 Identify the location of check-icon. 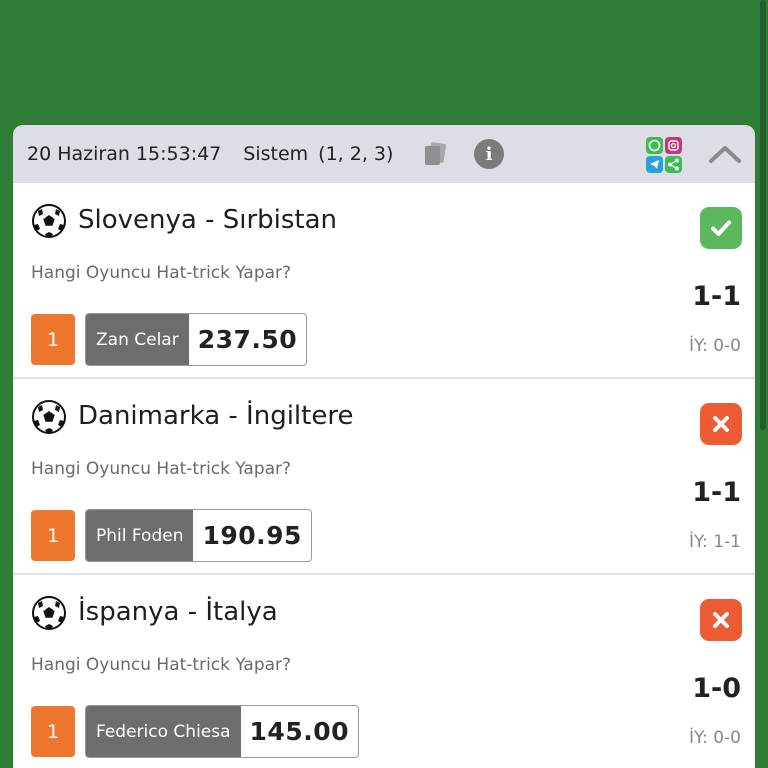
(721, 228).